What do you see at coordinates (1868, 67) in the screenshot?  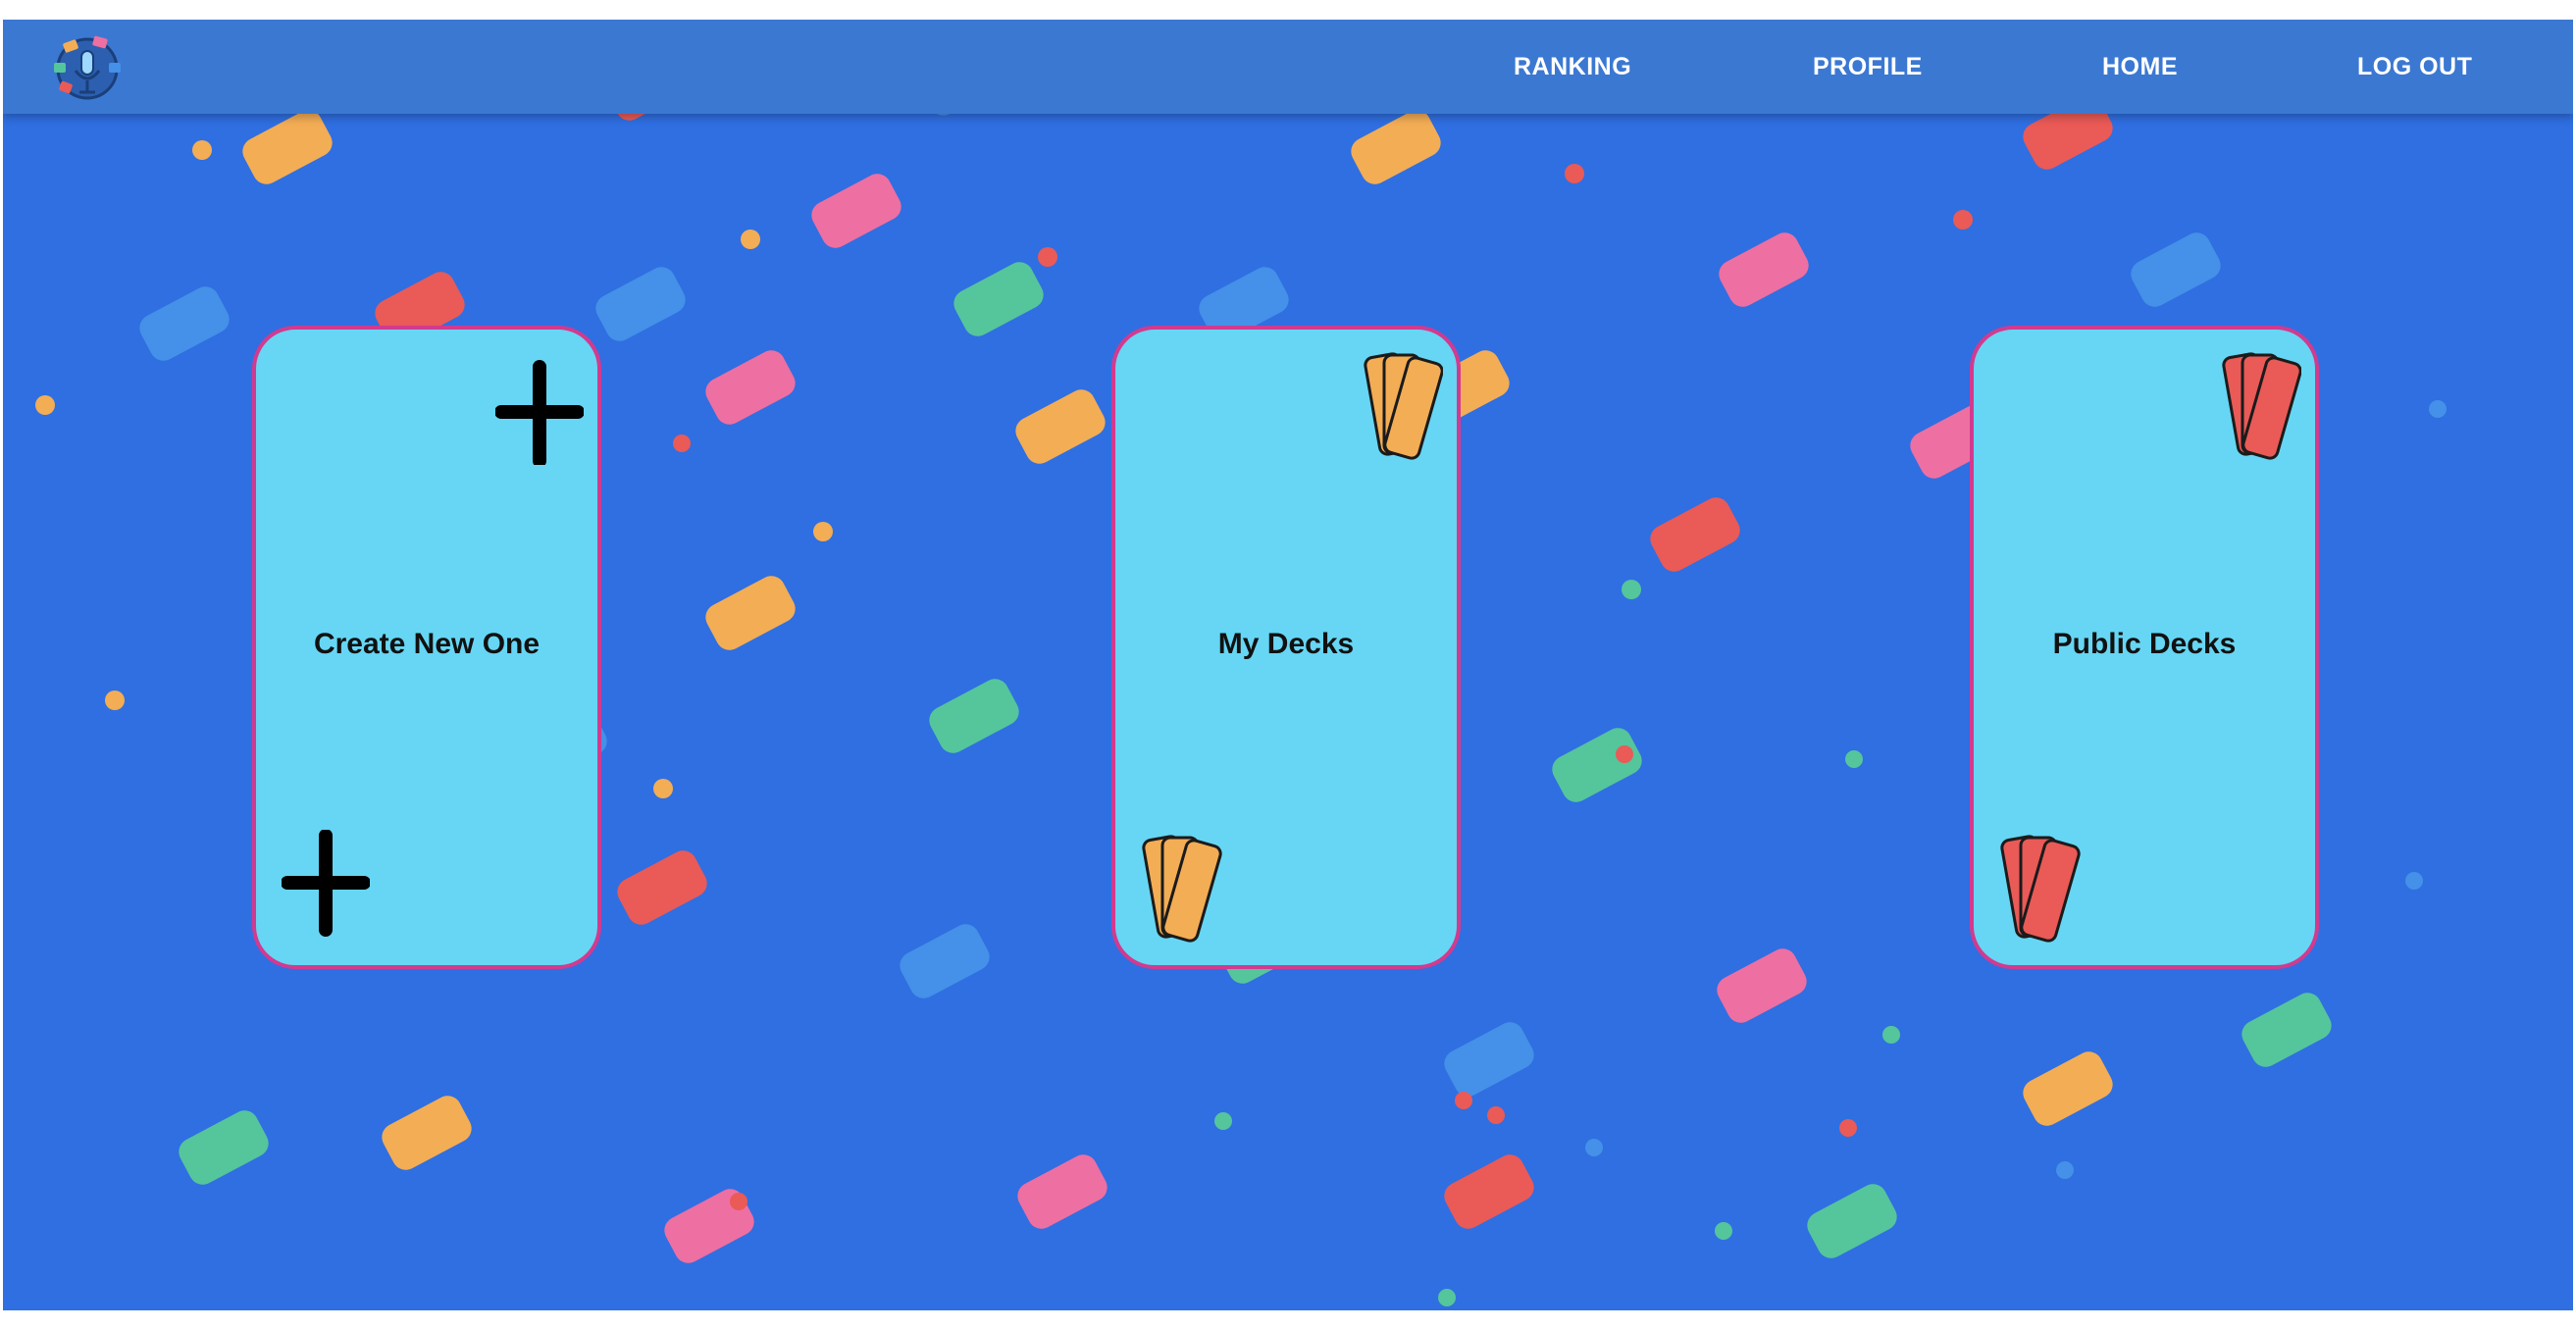 I see `nav-profile-link: PROFILE` at bounding box center [1868, 67].